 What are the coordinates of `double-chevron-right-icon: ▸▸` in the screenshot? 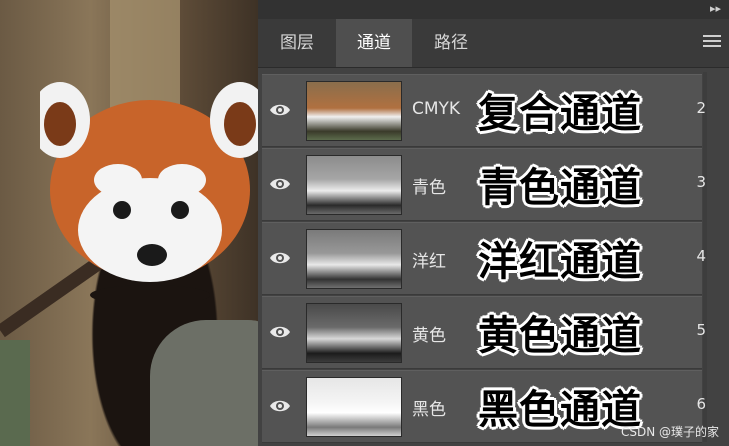 It's located at (715, 8).